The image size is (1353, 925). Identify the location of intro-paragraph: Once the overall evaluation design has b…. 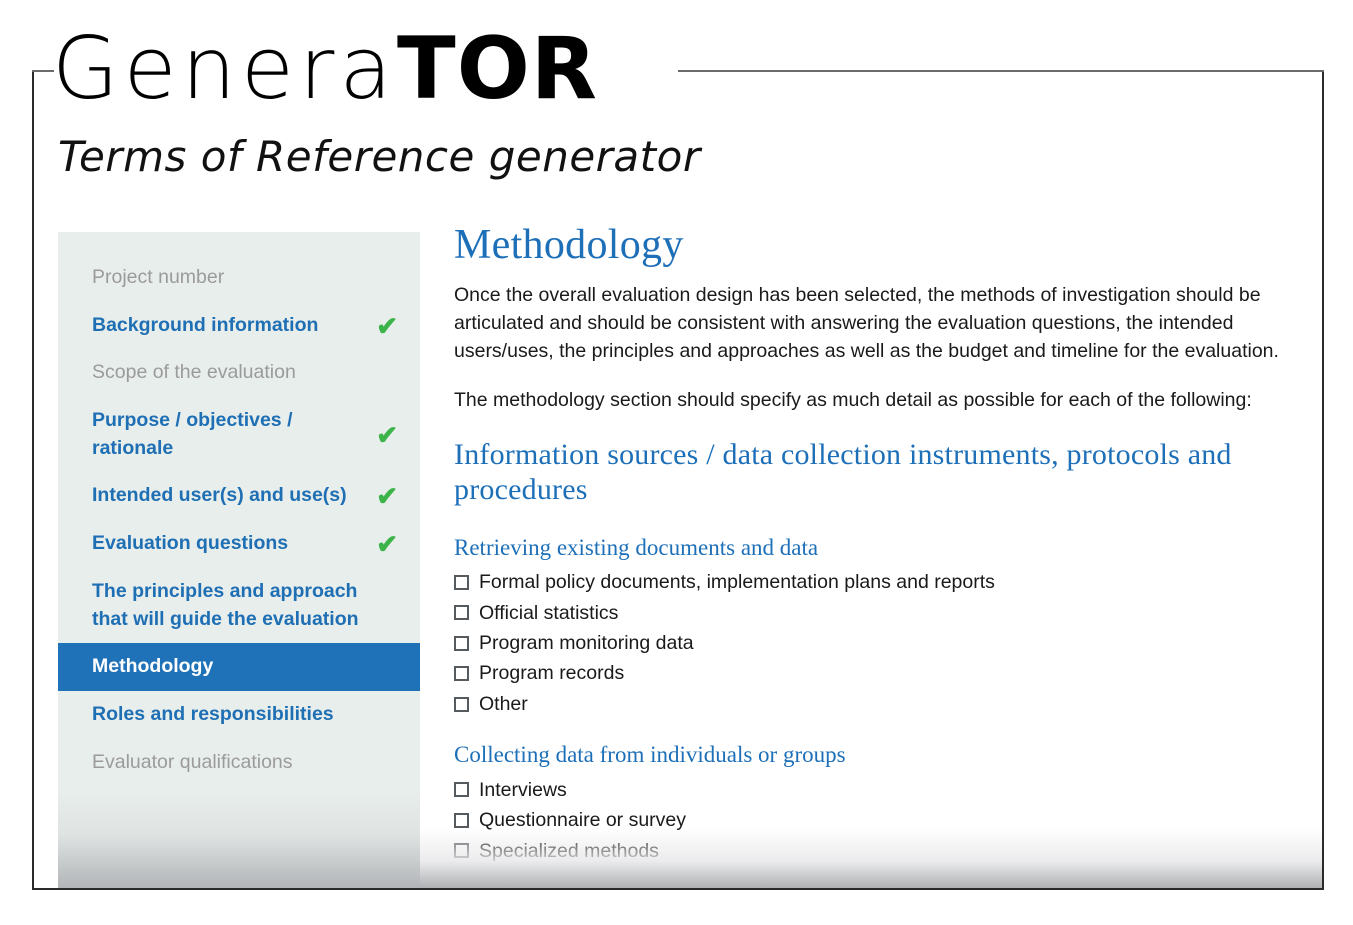
(866, 323).